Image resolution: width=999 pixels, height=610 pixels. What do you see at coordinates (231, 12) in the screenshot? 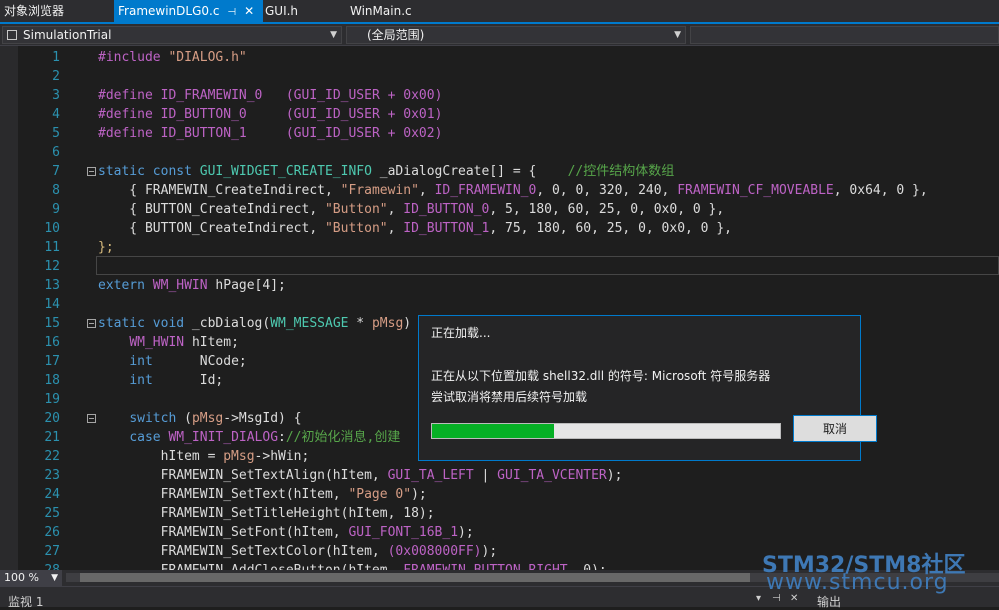
I see `pin-icon: ⊣` at bounding box center [231, 12].